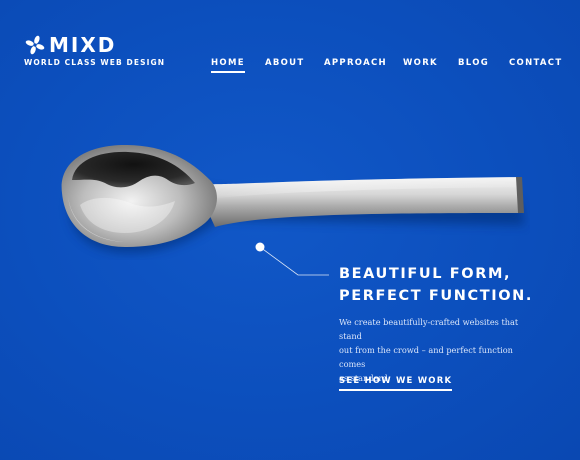  I want to click on nav-item-work: WORK, so click(420, 63).